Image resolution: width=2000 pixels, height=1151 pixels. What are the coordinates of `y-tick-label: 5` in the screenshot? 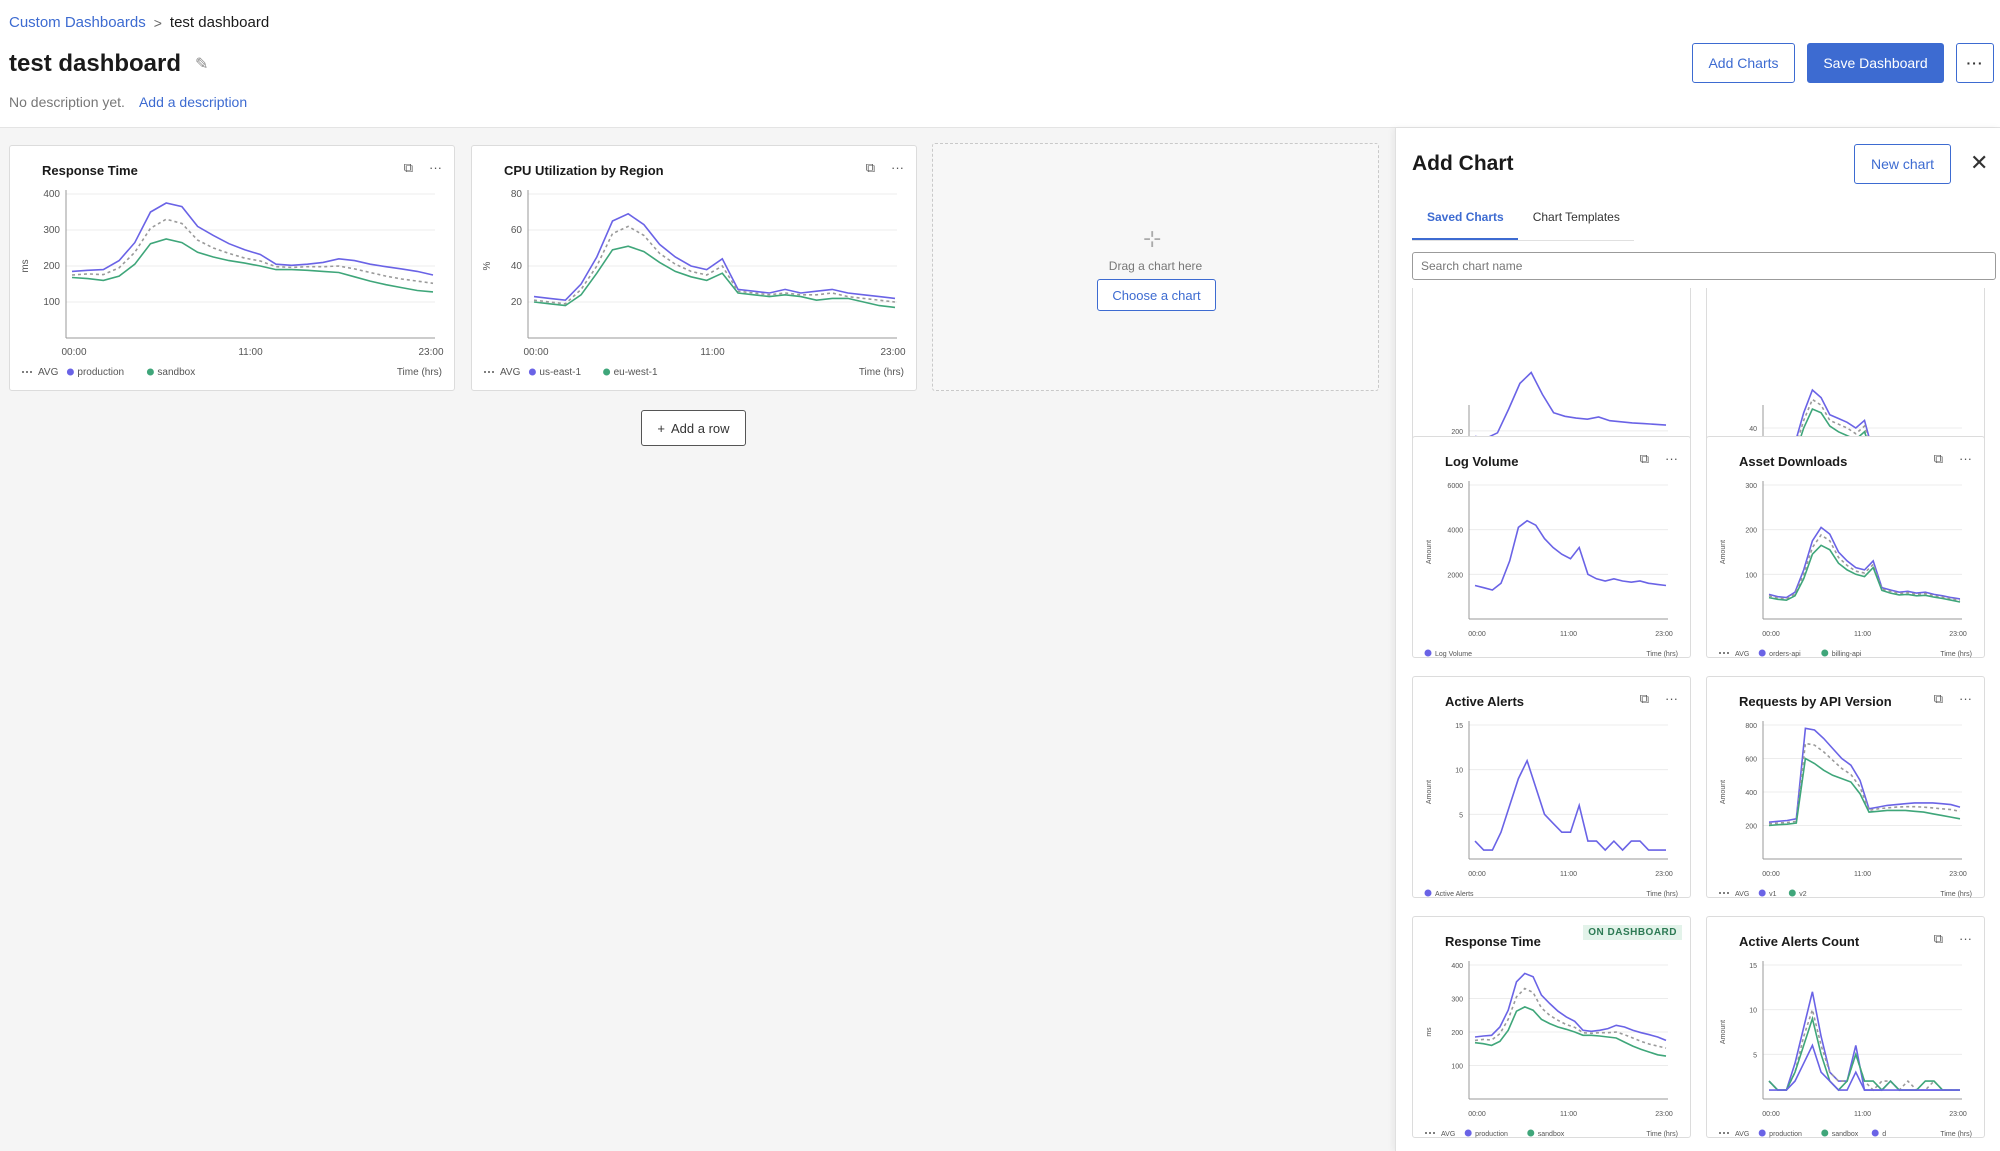 It's located at (1461, 815).